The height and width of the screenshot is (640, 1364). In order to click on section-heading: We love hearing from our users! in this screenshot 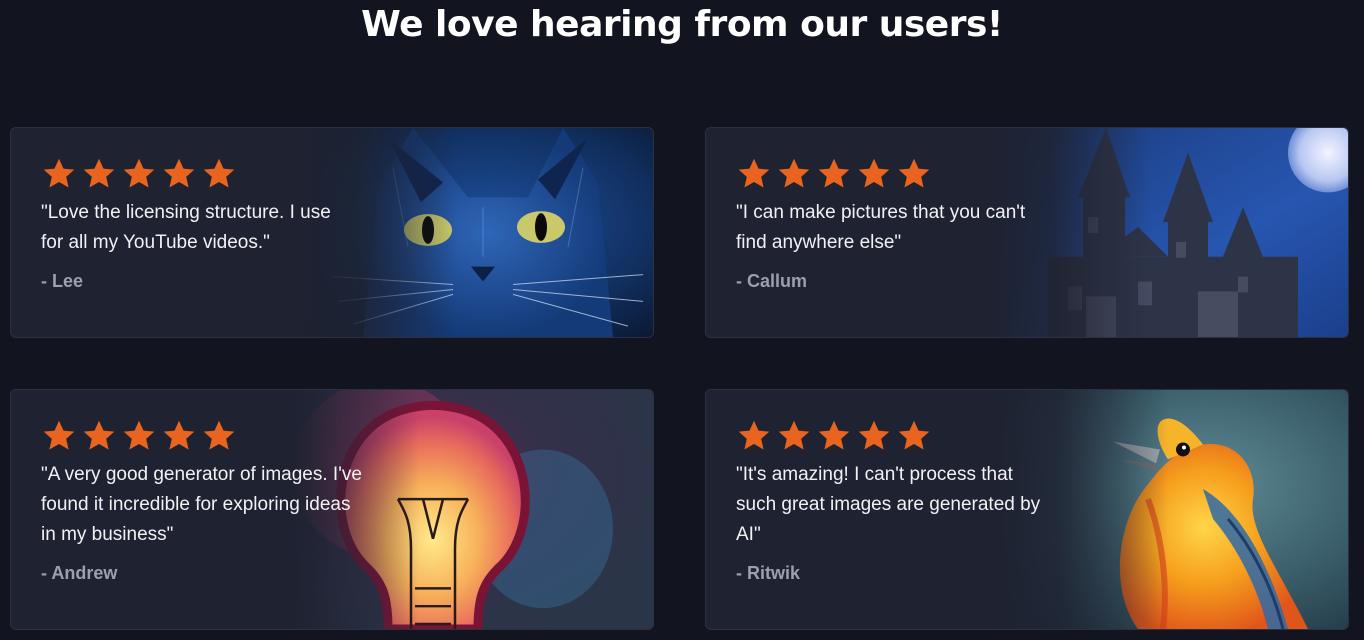, I will do `click(682, 24)`.